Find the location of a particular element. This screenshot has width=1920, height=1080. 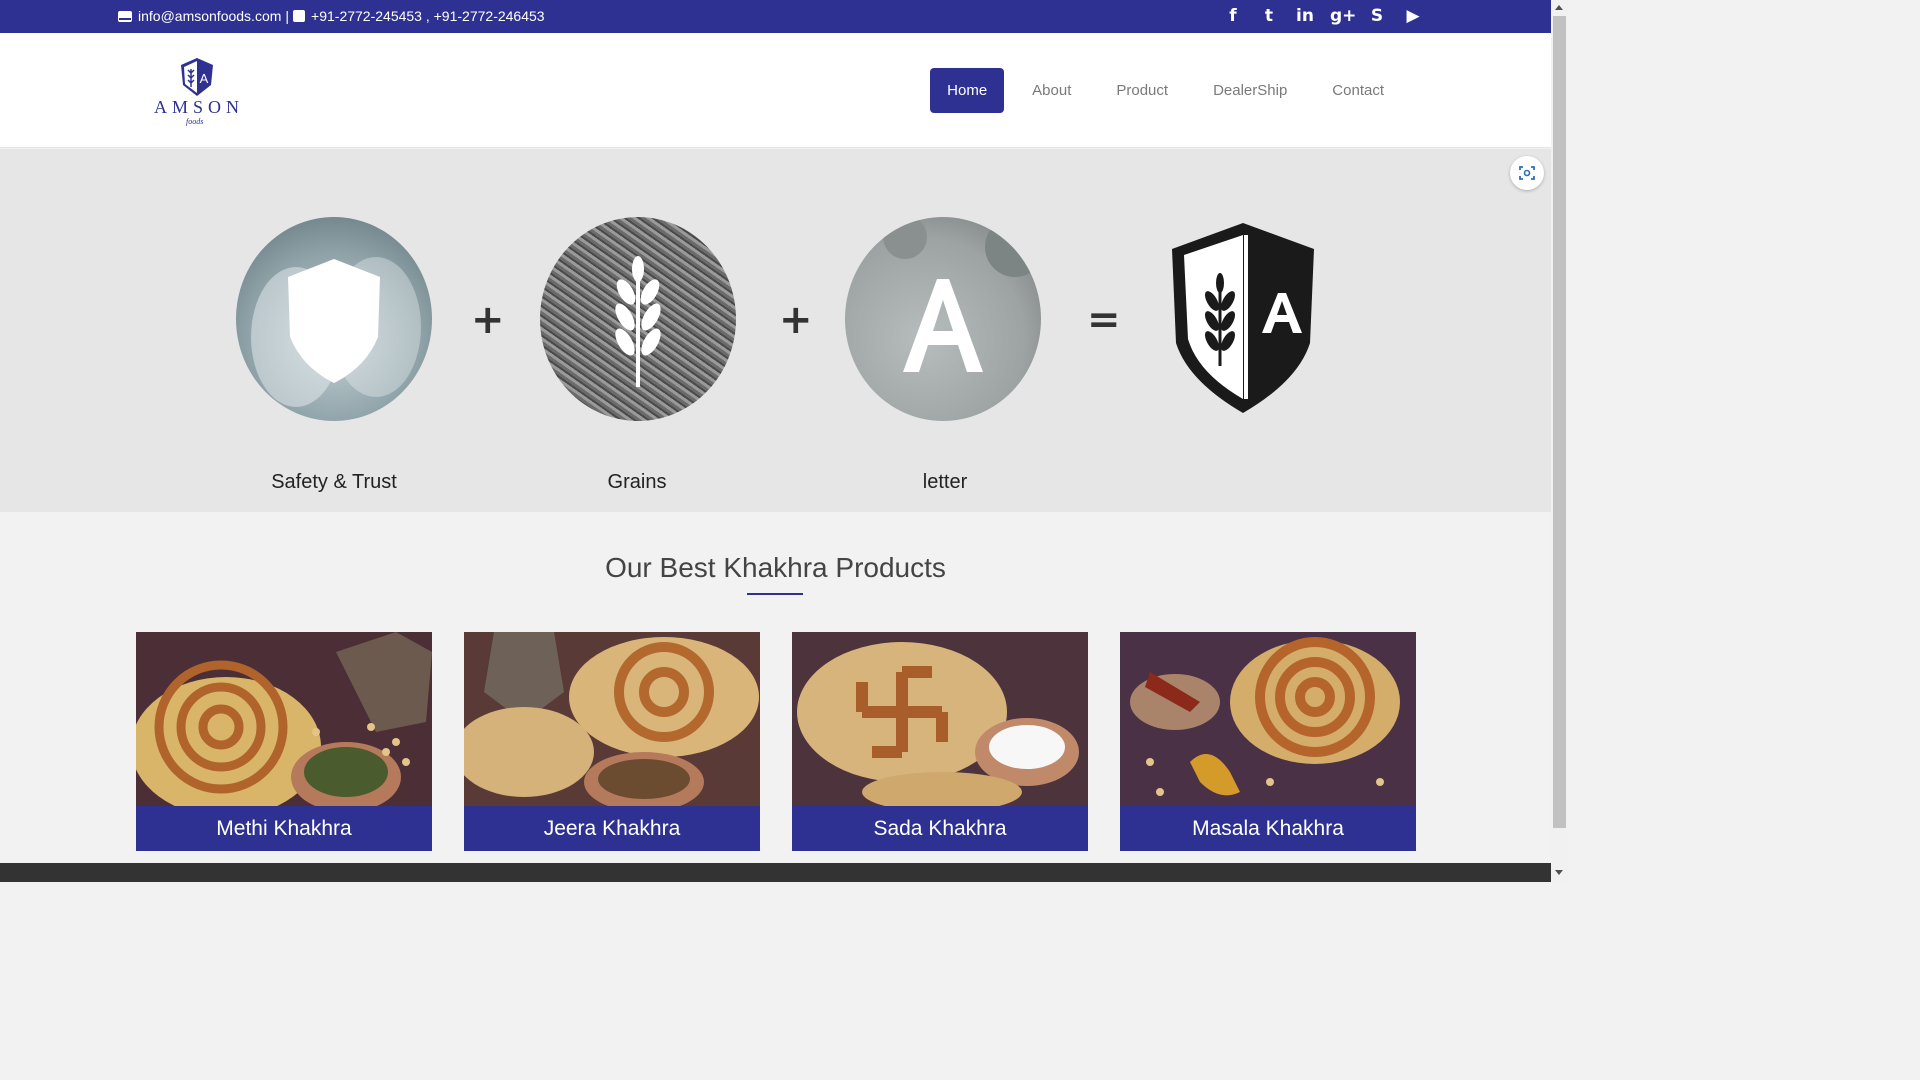

google-plus-icon: g+ is located at coordinates (1343, 16).